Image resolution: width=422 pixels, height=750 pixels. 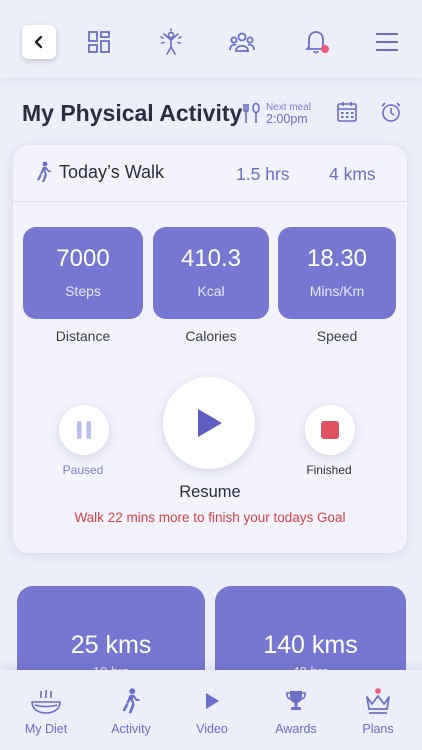 I want to click on bottom-nav-bar: My Diet Activity Video Awards Plans, so click(x=211, y=710).